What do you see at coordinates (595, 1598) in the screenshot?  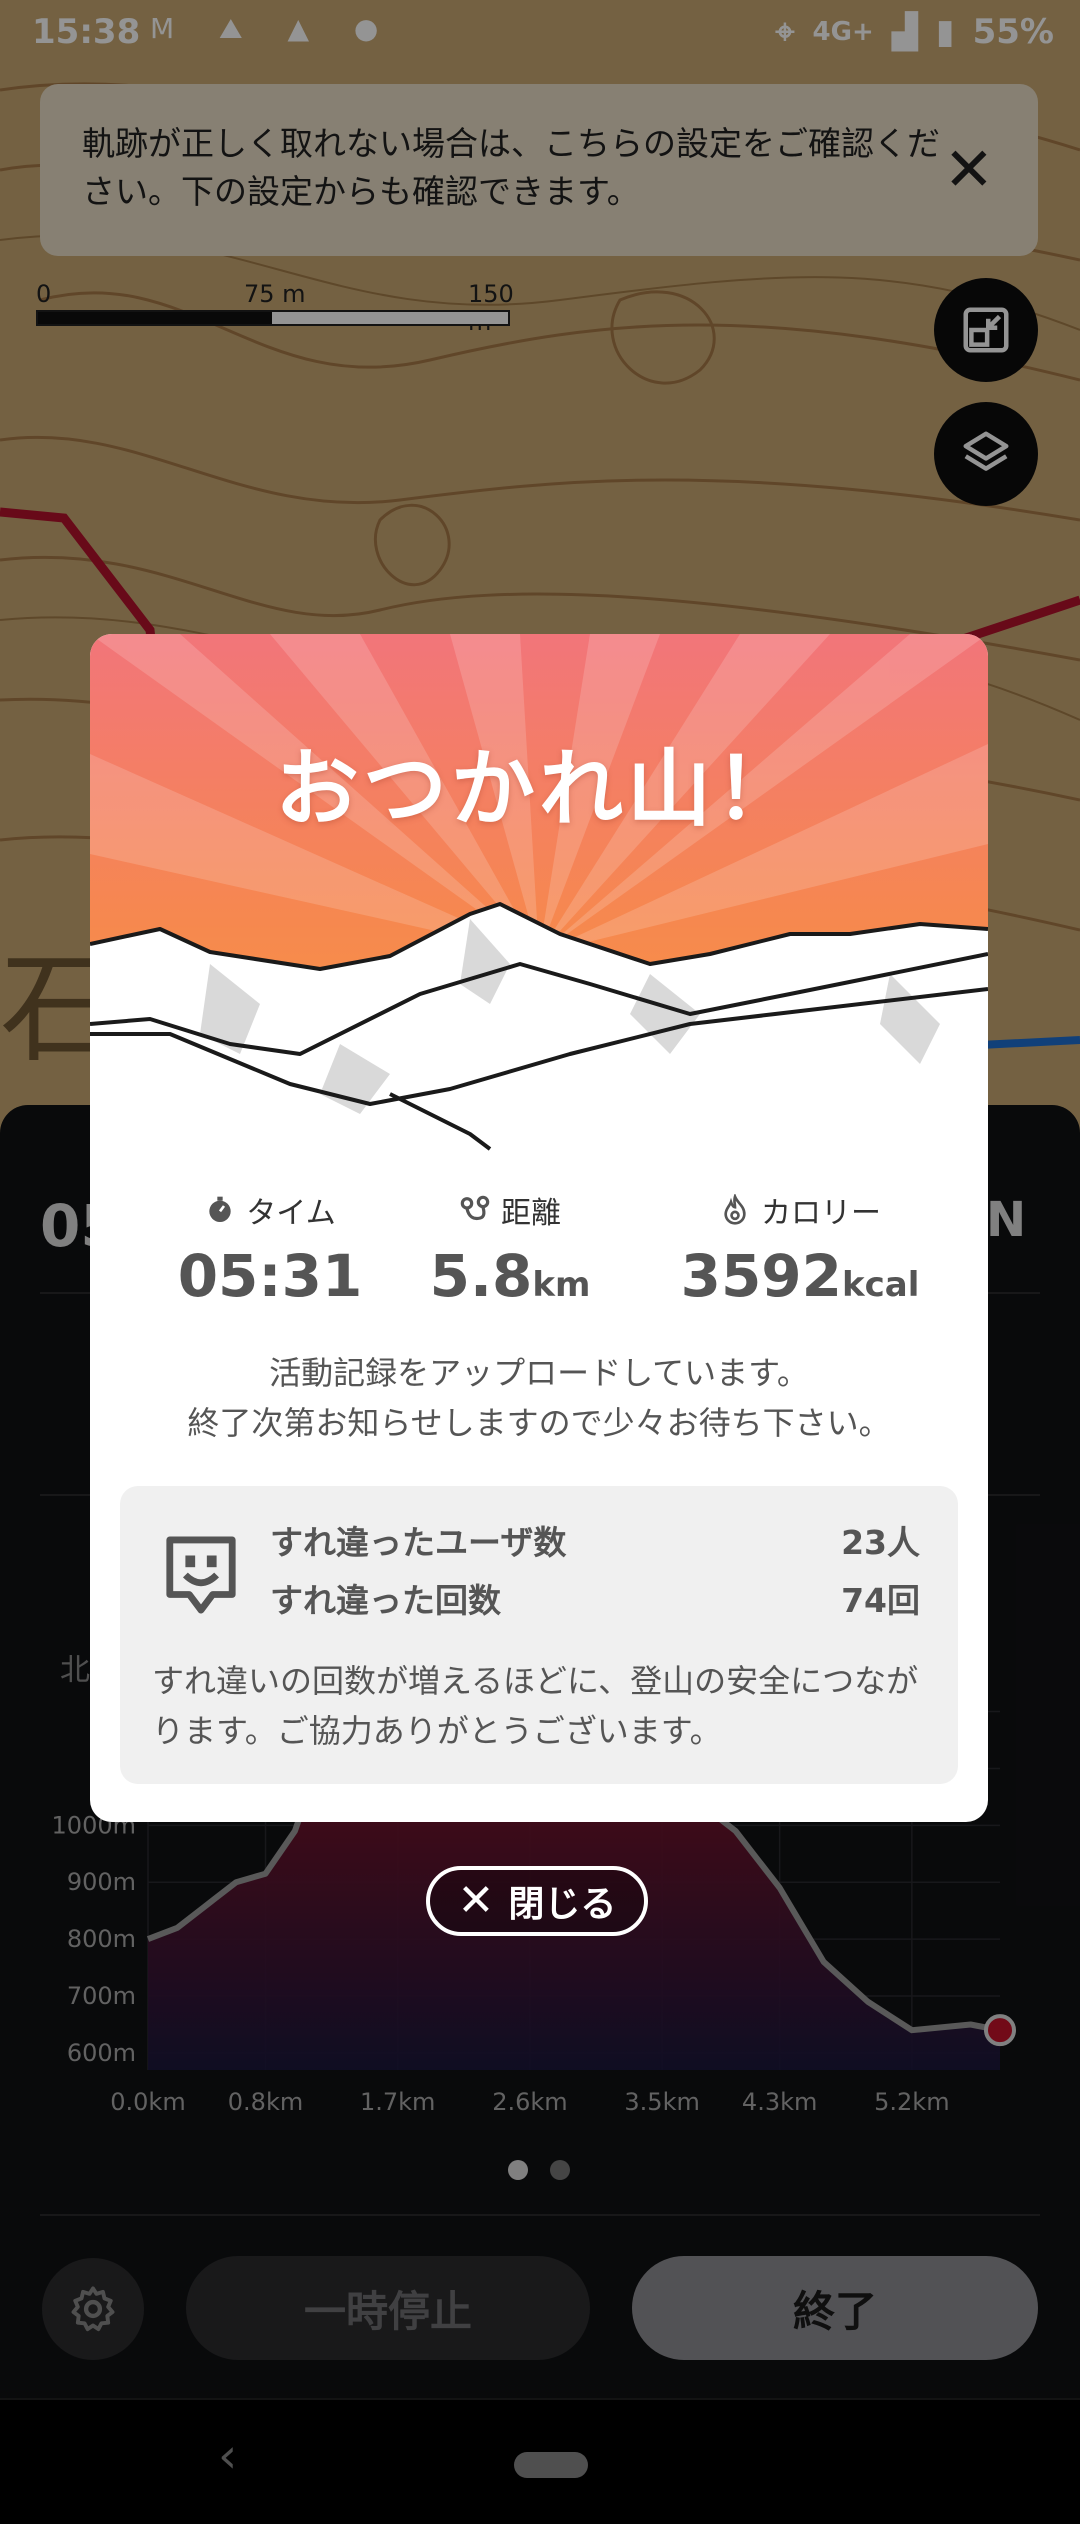 I see `encounter-count-row: すれ違った回数 74回` at bounding box center [595, 1598].